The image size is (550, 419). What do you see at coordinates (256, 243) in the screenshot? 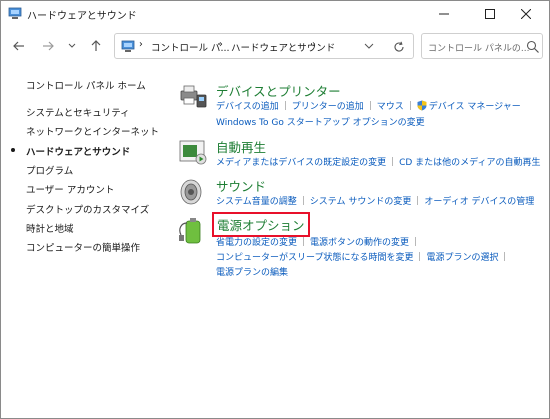
I see `change-power-saving-settings-link: 省電力の設定の変更` at bounding box center [256, 243].